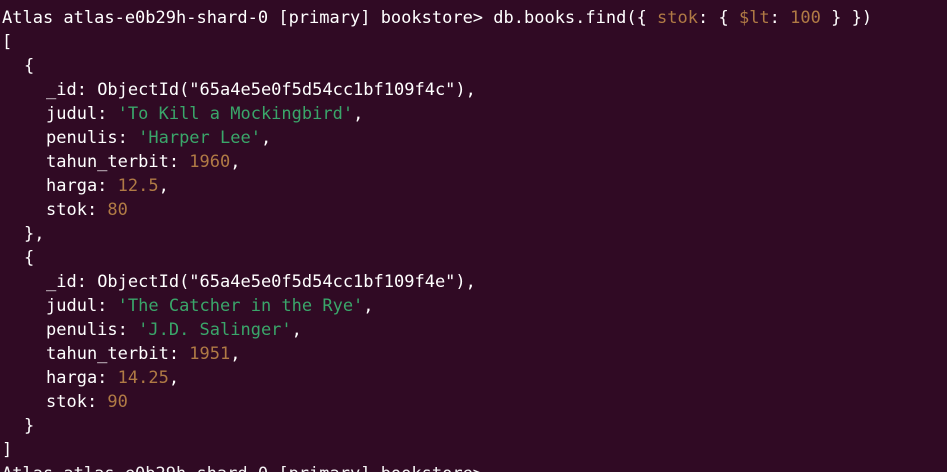 The image size is (947, 472). I want to click on harga-value: 14.25, so click(143, 378).